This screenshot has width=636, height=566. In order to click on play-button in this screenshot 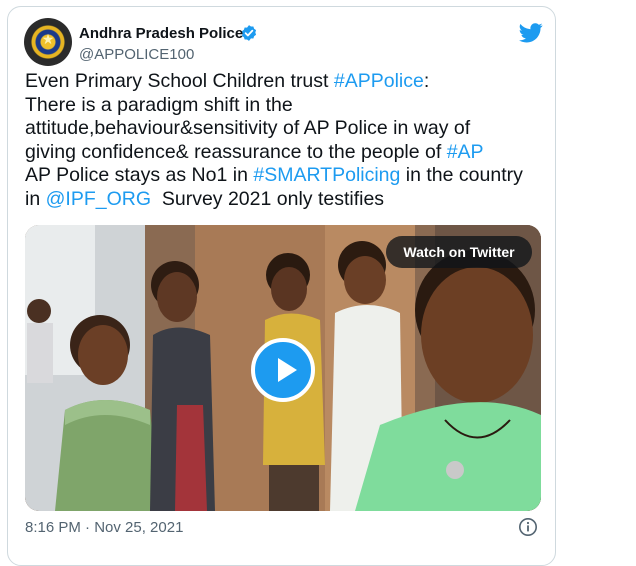, I will do `click(283, 370)`.